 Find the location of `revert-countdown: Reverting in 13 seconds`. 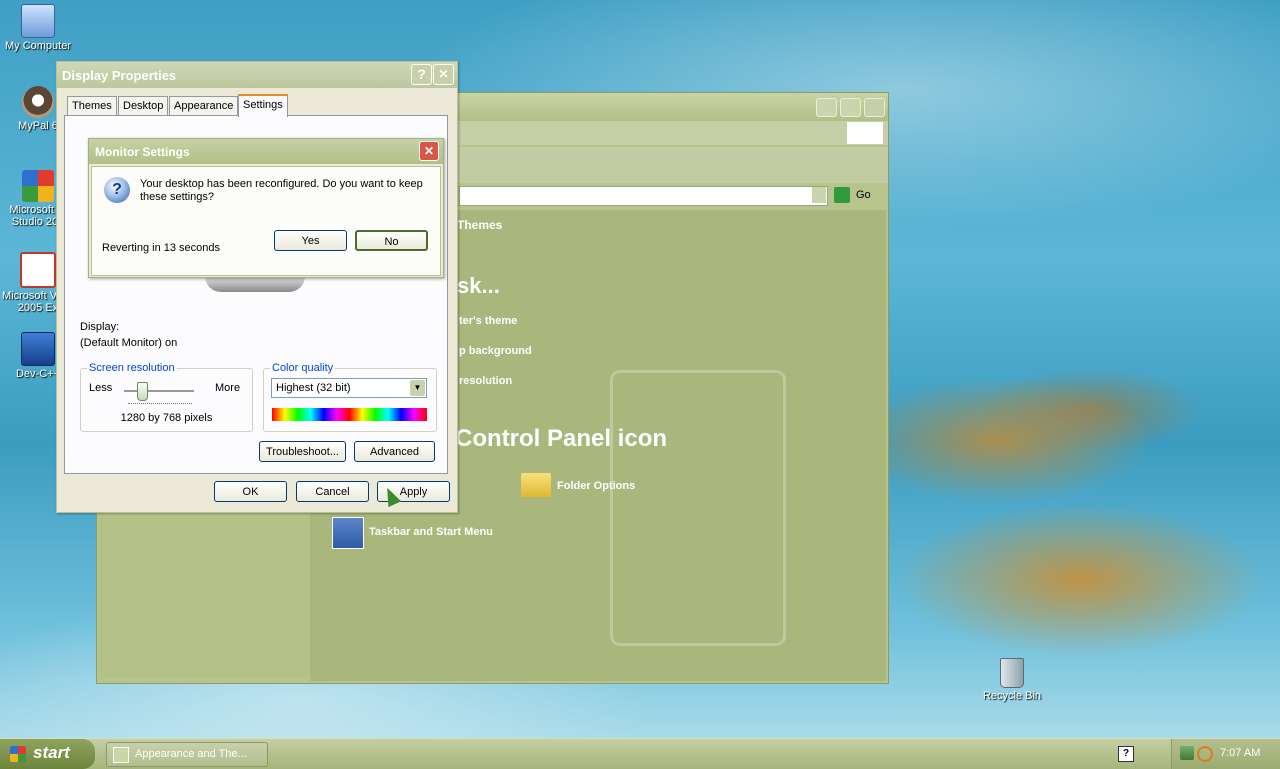

revert-countdown: Reverting in 13 seconds is located at coordinates (161, 248).